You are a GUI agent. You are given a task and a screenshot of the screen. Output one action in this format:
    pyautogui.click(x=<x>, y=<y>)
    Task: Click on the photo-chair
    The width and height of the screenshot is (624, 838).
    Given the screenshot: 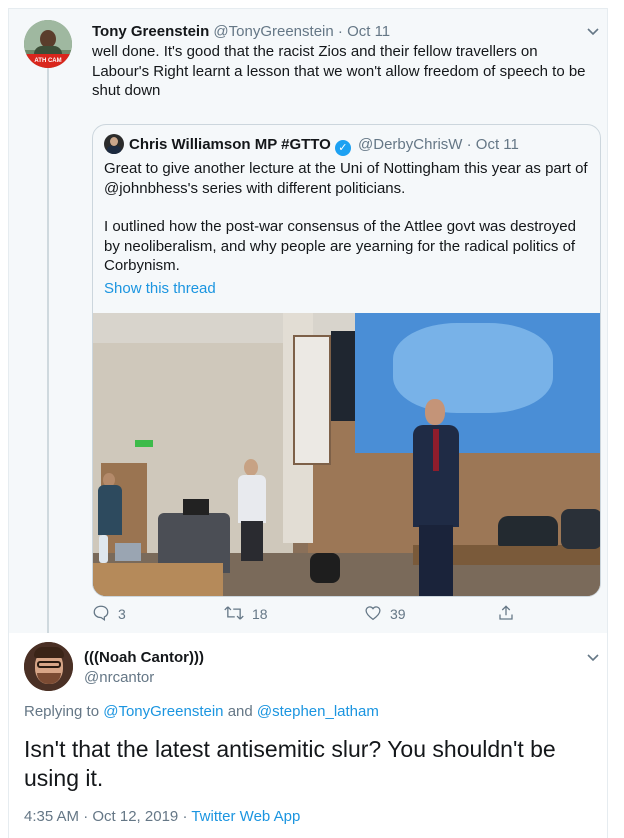 What is the action you would take?
    pyautogui.click(x=325, y=568)
    